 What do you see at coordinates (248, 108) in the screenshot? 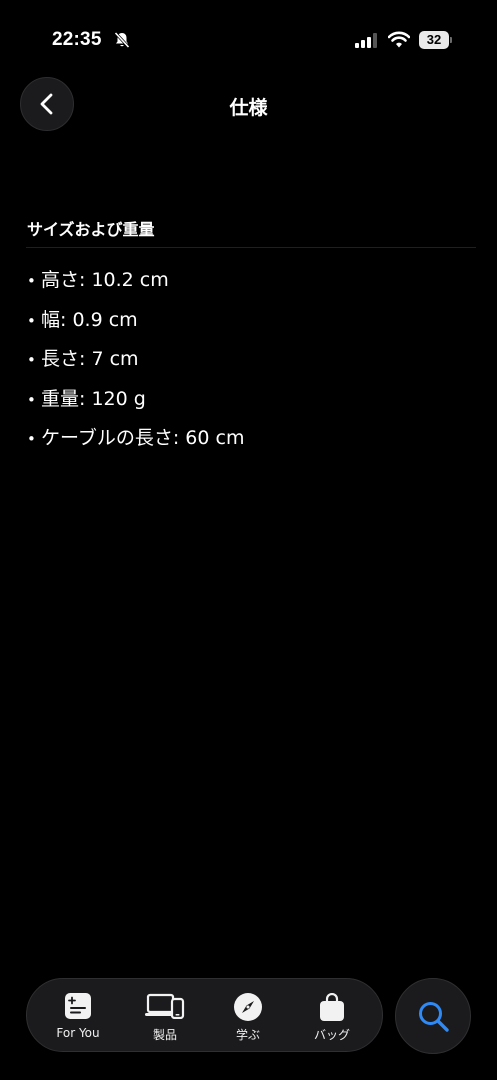
I see `page-title: 仕様` at bounding box center [248, 108].